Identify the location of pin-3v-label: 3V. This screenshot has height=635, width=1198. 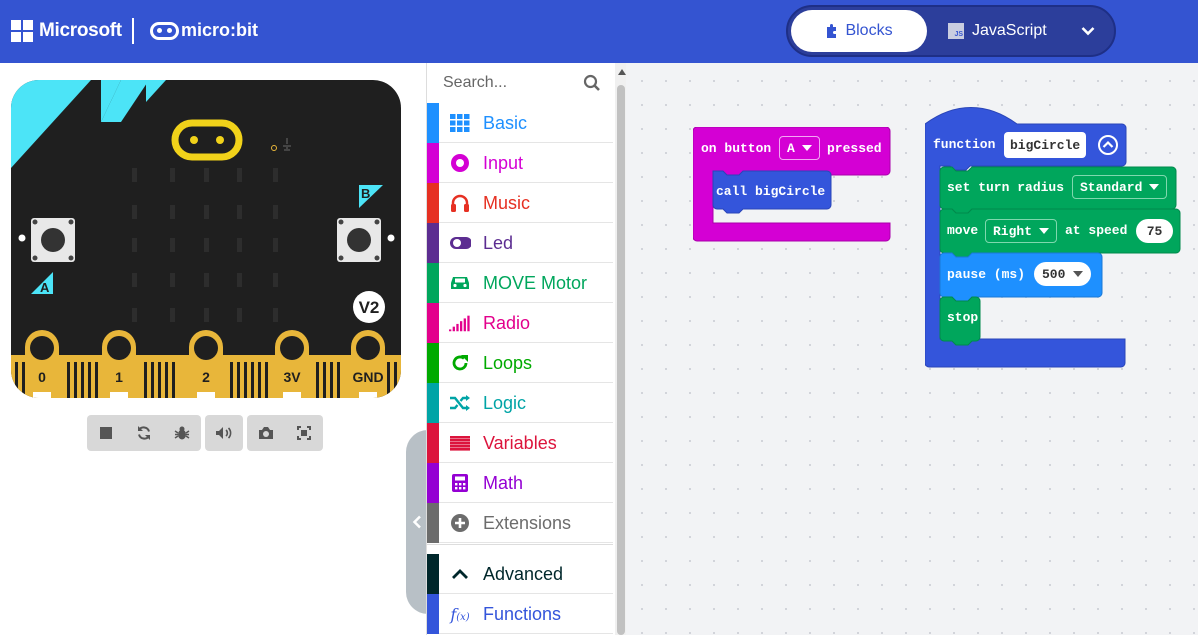
(292, 377).